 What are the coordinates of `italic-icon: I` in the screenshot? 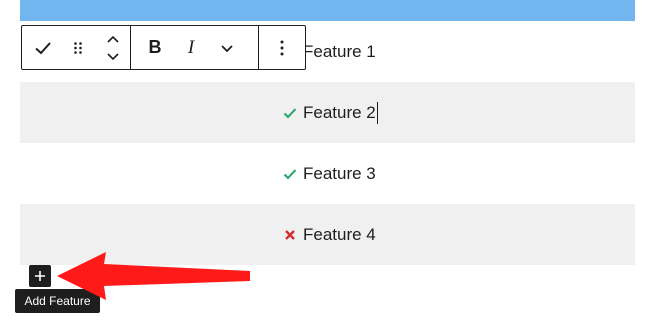 It's located at (191, 47).